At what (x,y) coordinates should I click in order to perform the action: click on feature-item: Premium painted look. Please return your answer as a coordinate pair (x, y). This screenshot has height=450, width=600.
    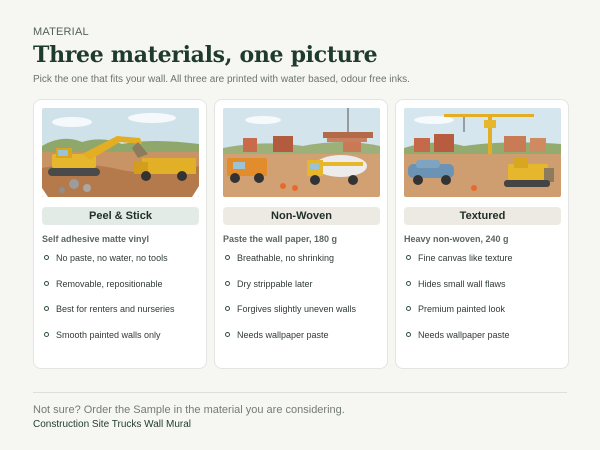
    Looking at the image, I should click on (458, 317).